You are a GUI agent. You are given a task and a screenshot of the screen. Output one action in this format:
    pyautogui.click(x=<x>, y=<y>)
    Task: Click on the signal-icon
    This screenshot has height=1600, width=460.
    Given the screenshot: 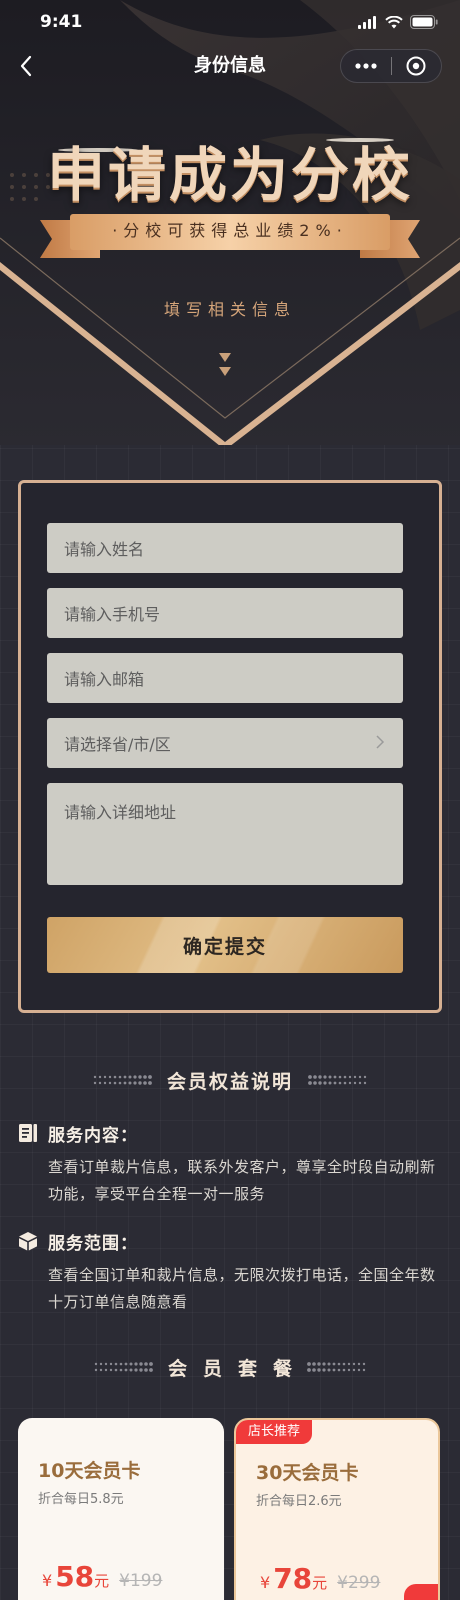 What is the action you would take?
    pyautogui.click(x=367, y=22)
    